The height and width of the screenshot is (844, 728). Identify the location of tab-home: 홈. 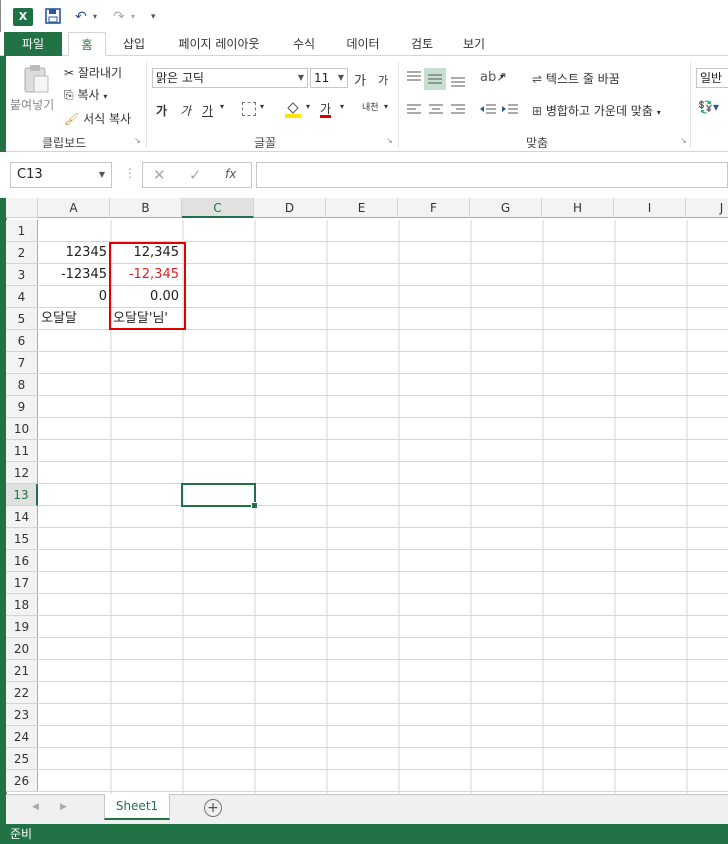
(87, 44).